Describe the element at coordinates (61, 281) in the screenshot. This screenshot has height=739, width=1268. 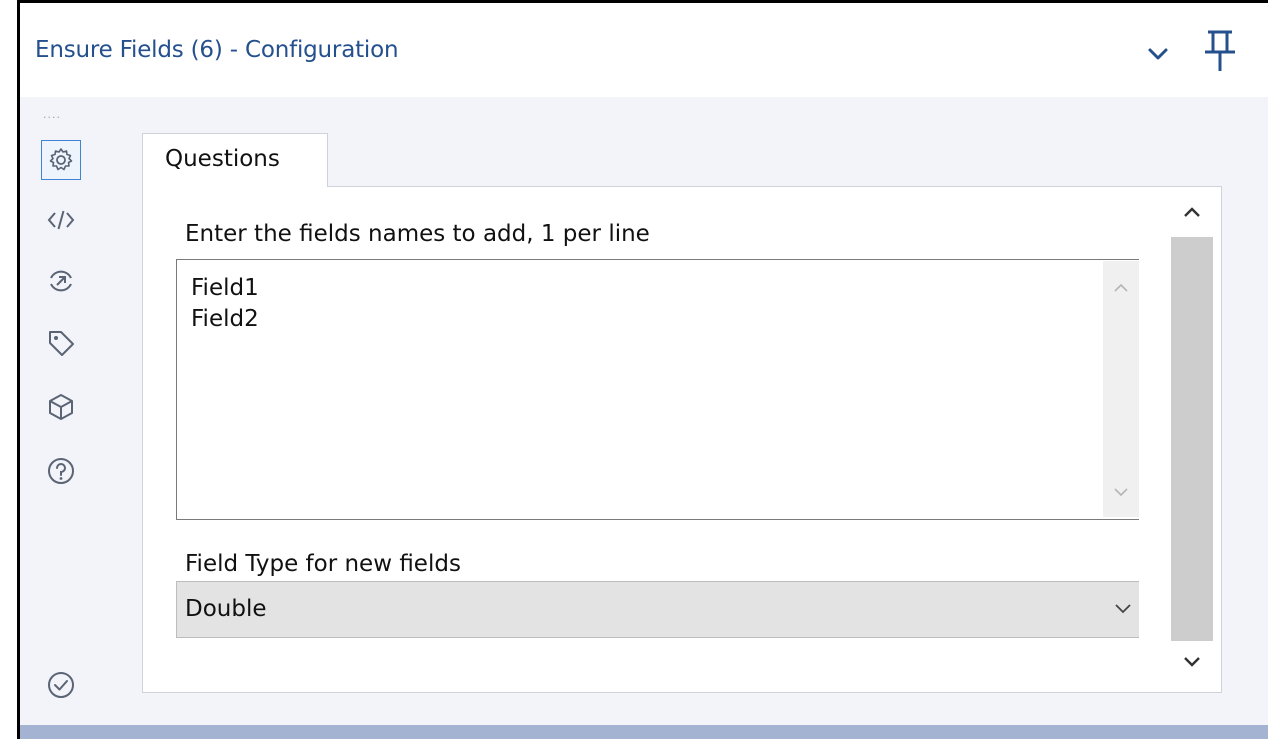
I see `export-icon` at that location.